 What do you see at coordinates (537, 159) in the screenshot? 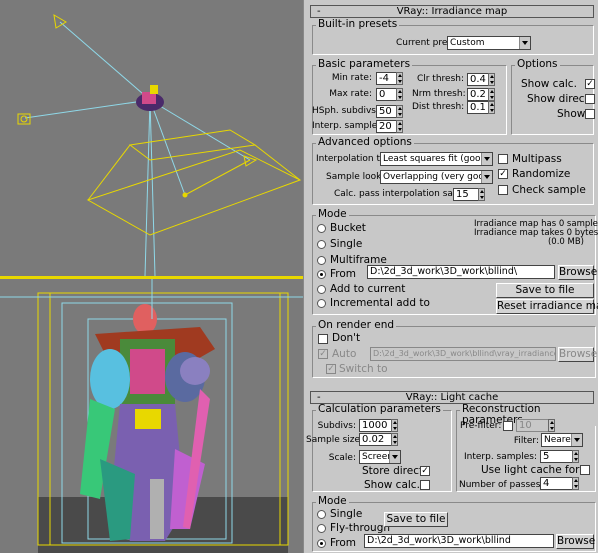
I see `multipass-label: Multipass` at bounding box center [537, 159].